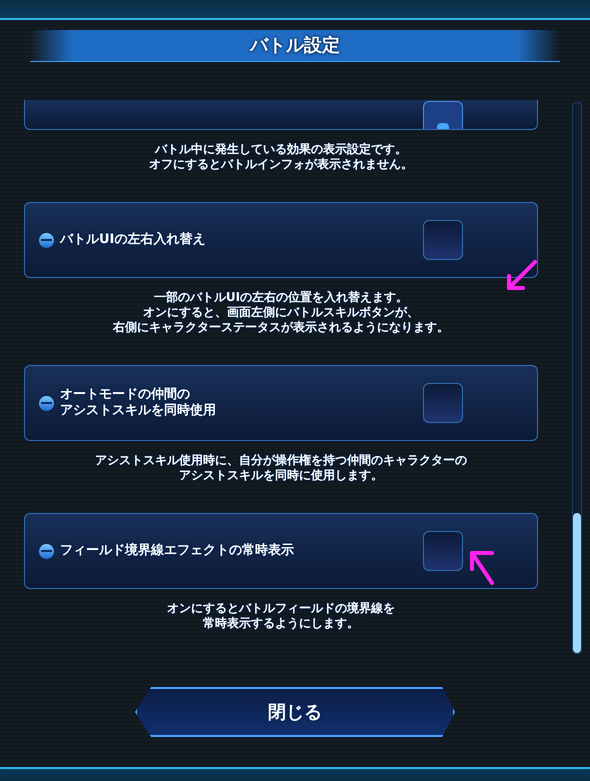 This screenshot has height=781, width=590. I want to click on window-title: バトル設定, so click(295, 46).